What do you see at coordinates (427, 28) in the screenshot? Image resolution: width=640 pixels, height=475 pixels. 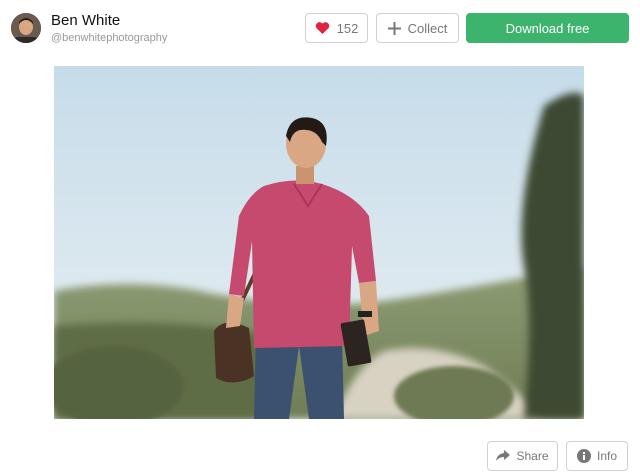 I see `collect-label: Collect` at bounding box center [427, 28].